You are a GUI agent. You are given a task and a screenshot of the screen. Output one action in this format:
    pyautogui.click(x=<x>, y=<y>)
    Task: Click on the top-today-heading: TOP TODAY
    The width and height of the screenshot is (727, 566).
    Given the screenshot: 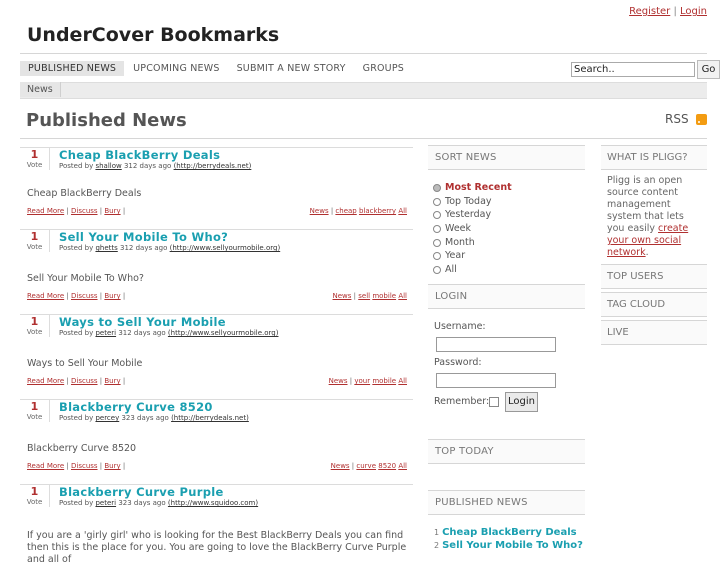 What is the action you would take?
    pyautogui.click(x=506, y=451)
    